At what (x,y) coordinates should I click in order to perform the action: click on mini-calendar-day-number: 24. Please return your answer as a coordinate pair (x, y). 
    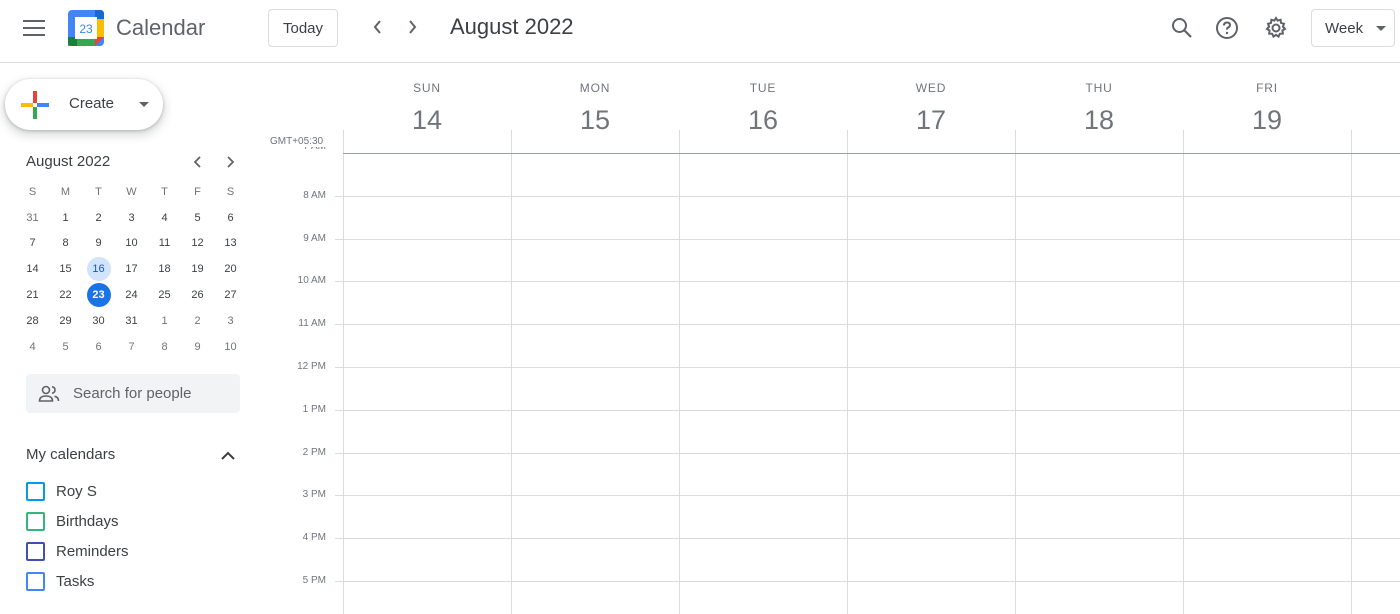
    Looking at the image, I should click on (131, 295).